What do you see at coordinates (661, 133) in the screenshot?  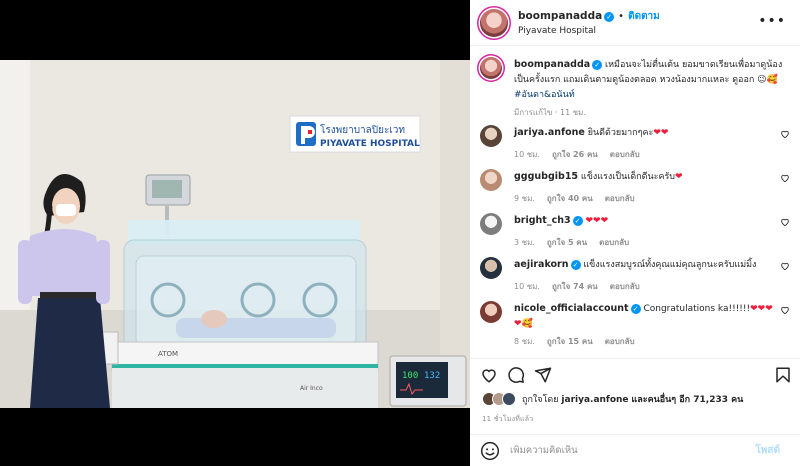 I see `comment-hearts: ❤❤` at bounding box center [661, 133].